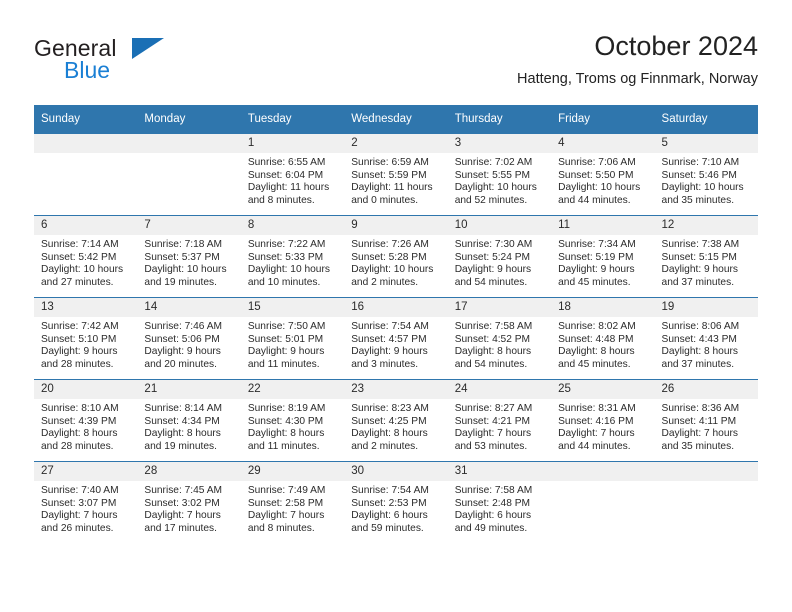  I want to click on day-detail-line: Sunrise: 7:02 AM, so click(493, 162).